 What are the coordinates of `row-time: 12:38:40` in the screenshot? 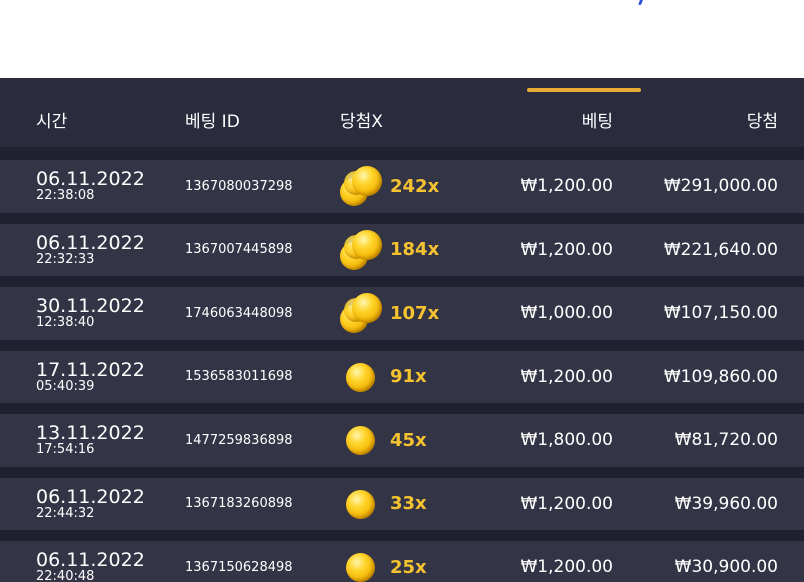 It's located at (65, 323).